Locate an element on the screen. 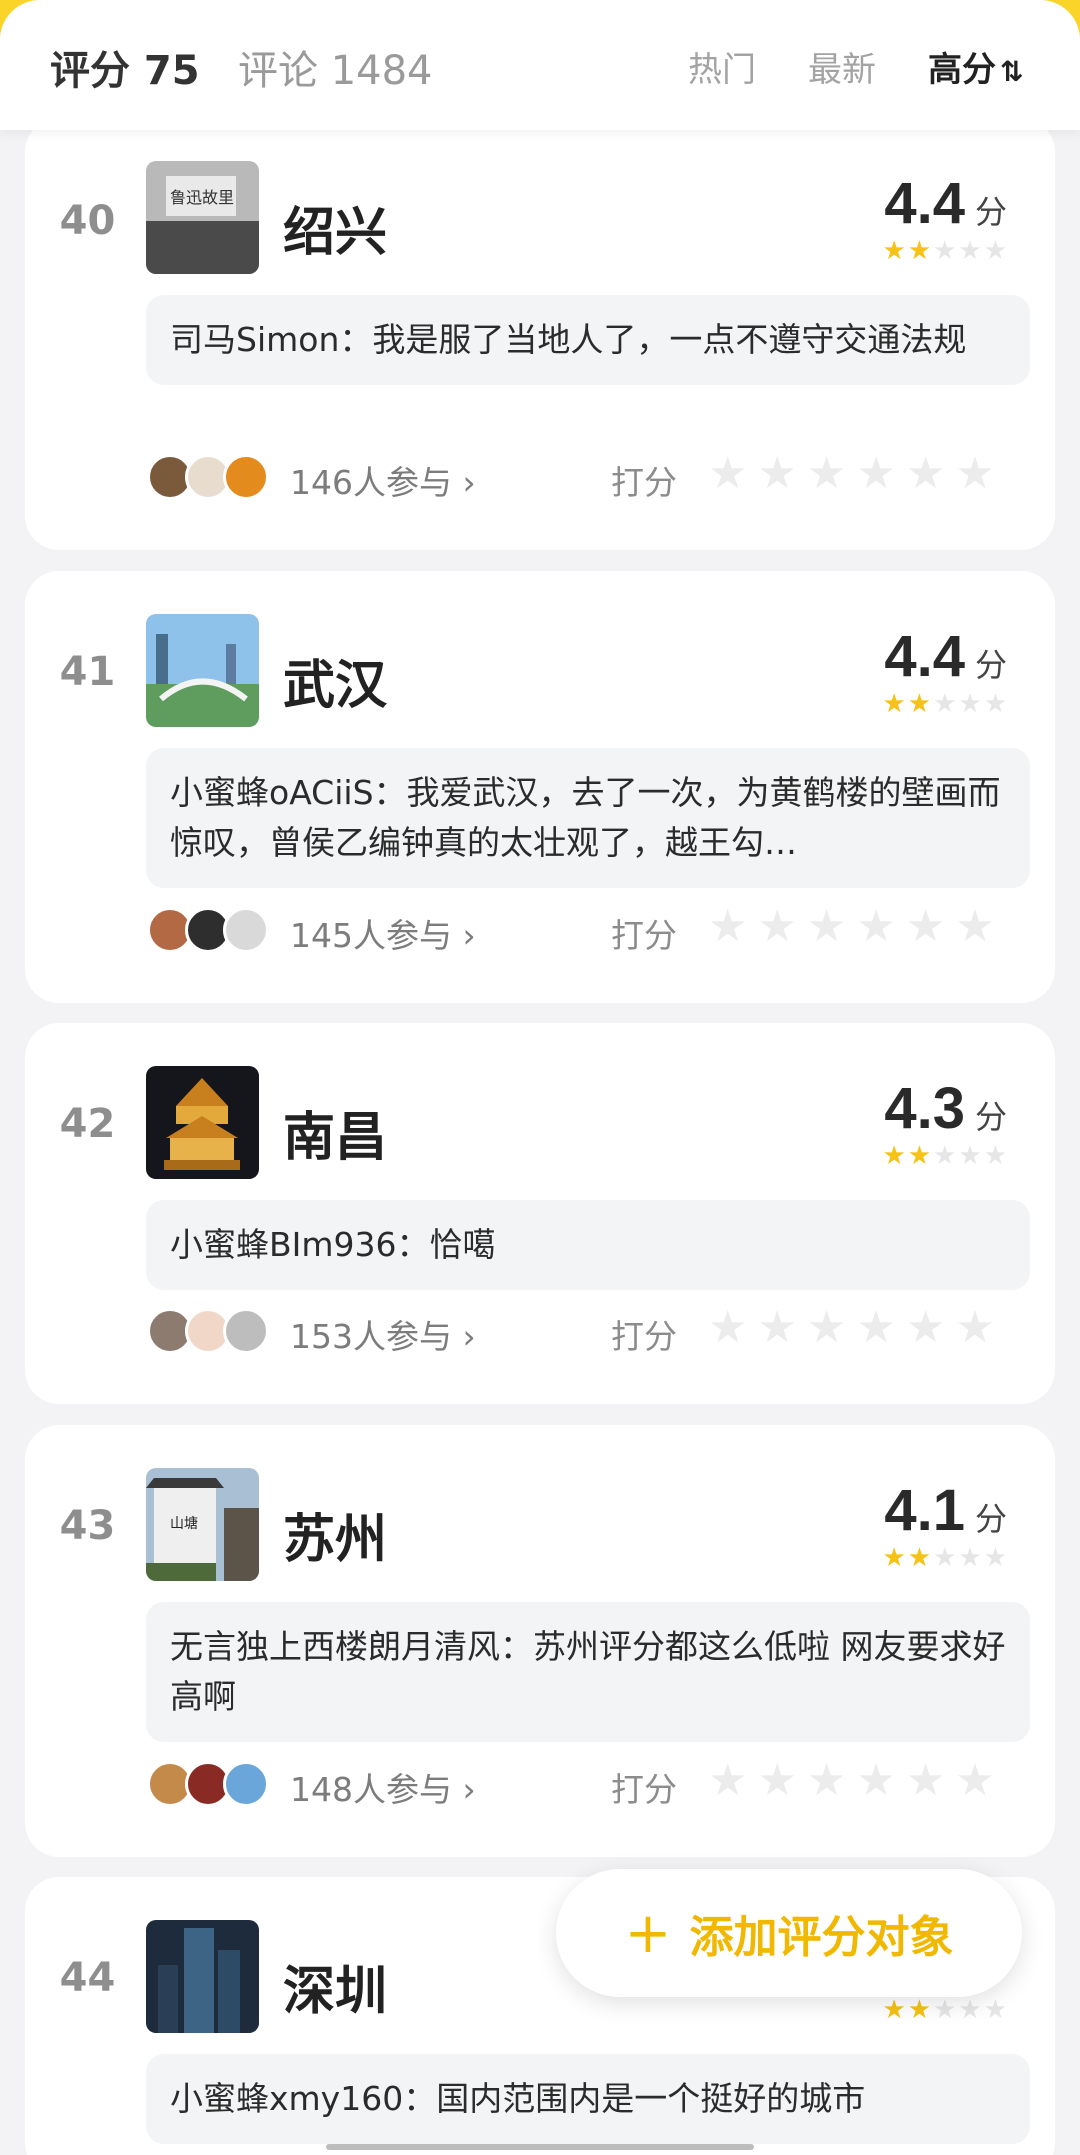 Image resolution: width=1080 pixels, height=2155 pixels. top-comment: 司马Simon：我是服了当地人了，一点不遵守交通法规 is located at coordinates (588, 340).